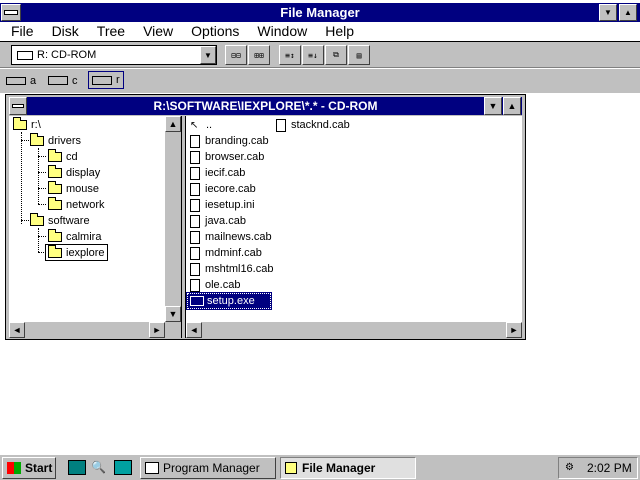  I want to click on new-window-button: ⧉, so click(336, 55).